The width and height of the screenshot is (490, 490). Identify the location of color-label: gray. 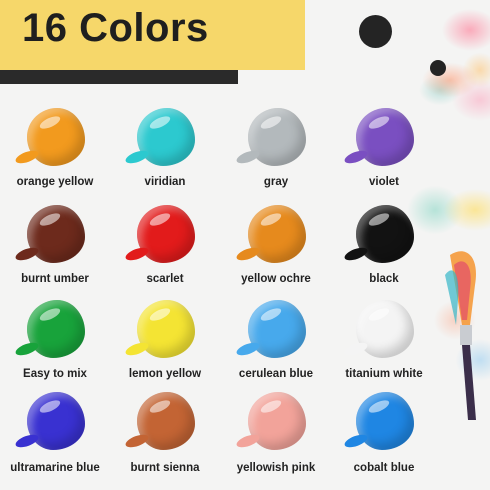
(276, 182).